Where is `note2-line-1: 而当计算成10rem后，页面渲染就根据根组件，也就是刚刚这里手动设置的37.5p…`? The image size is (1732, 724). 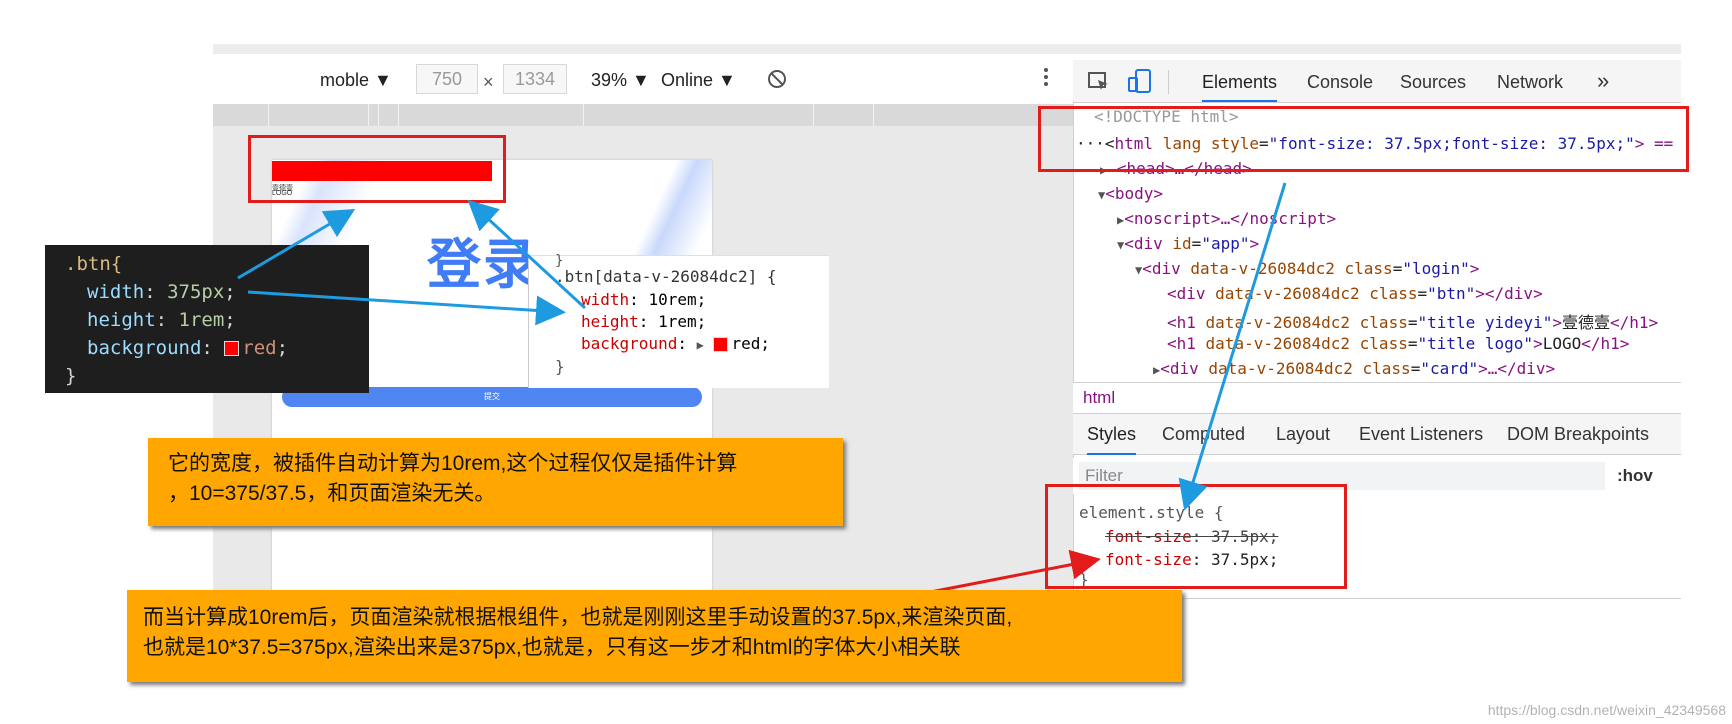 note2-line-1: 而当计算成10rem后，页面渲染就根据根组件，也就是刚刚这里手动设置的37.5p… is located at coordinates (578, 617).